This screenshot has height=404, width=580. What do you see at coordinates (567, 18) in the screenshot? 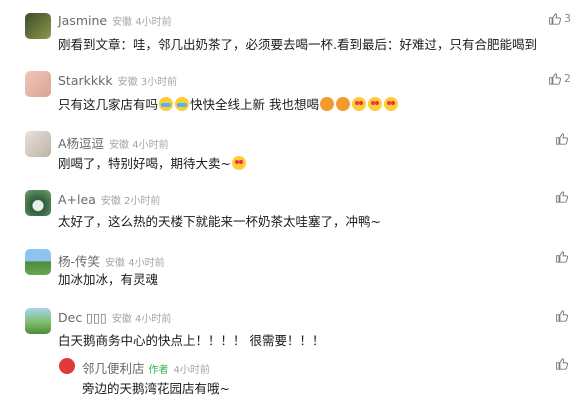
I see `like-count: 3` at bounding box center [567, 18].